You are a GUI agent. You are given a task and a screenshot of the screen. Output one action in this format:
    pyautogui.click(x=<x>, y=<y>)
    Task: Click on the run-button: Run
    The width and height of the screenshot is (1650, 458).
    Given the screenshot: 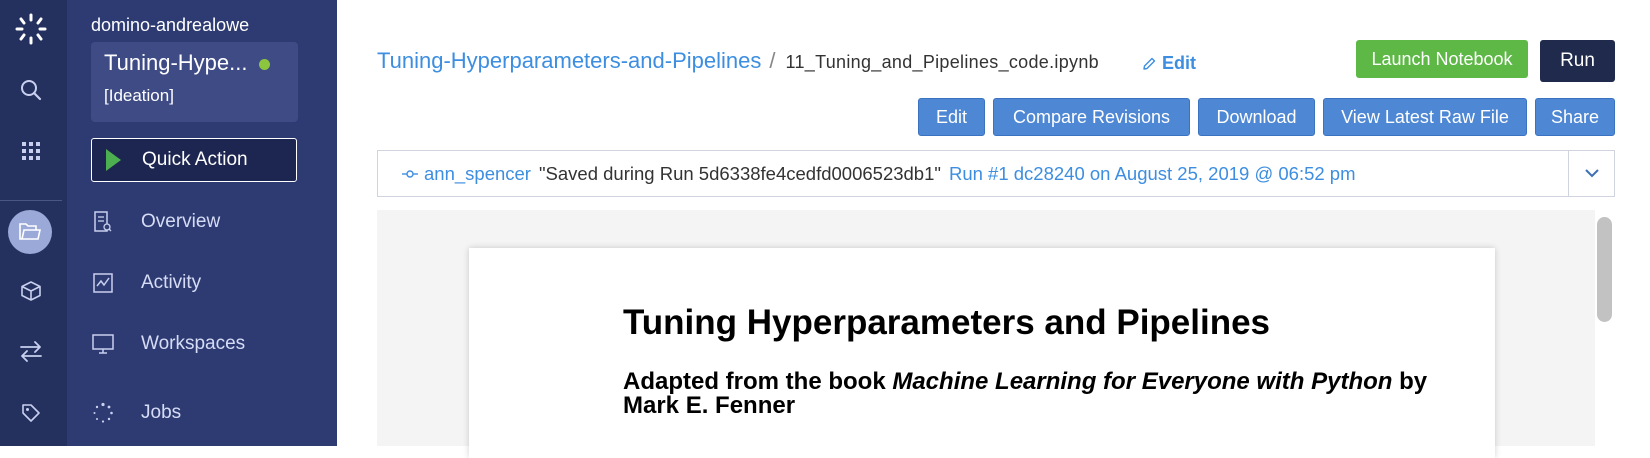 What is the action you would take?
    pyautogui.click(x=1577, y=61)
    